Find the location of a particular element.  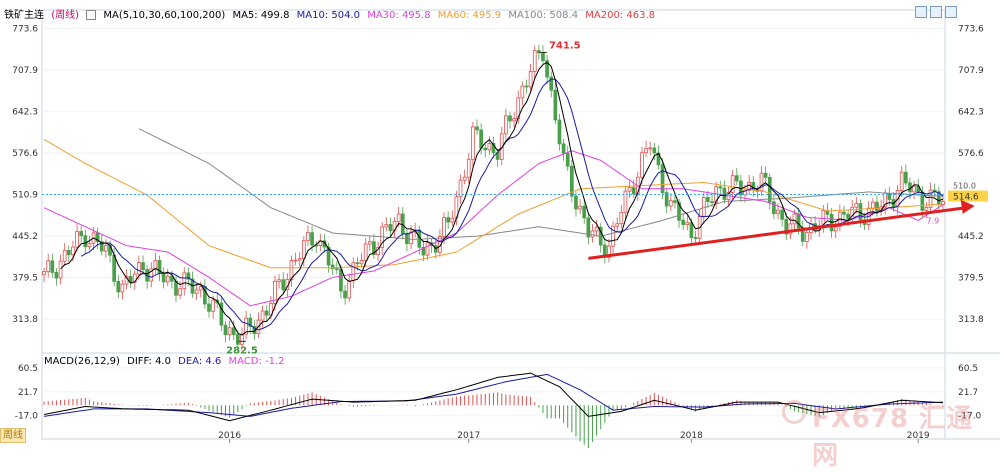

ma200-value: MA200: 463.8 is located at coordinates (620, 15).